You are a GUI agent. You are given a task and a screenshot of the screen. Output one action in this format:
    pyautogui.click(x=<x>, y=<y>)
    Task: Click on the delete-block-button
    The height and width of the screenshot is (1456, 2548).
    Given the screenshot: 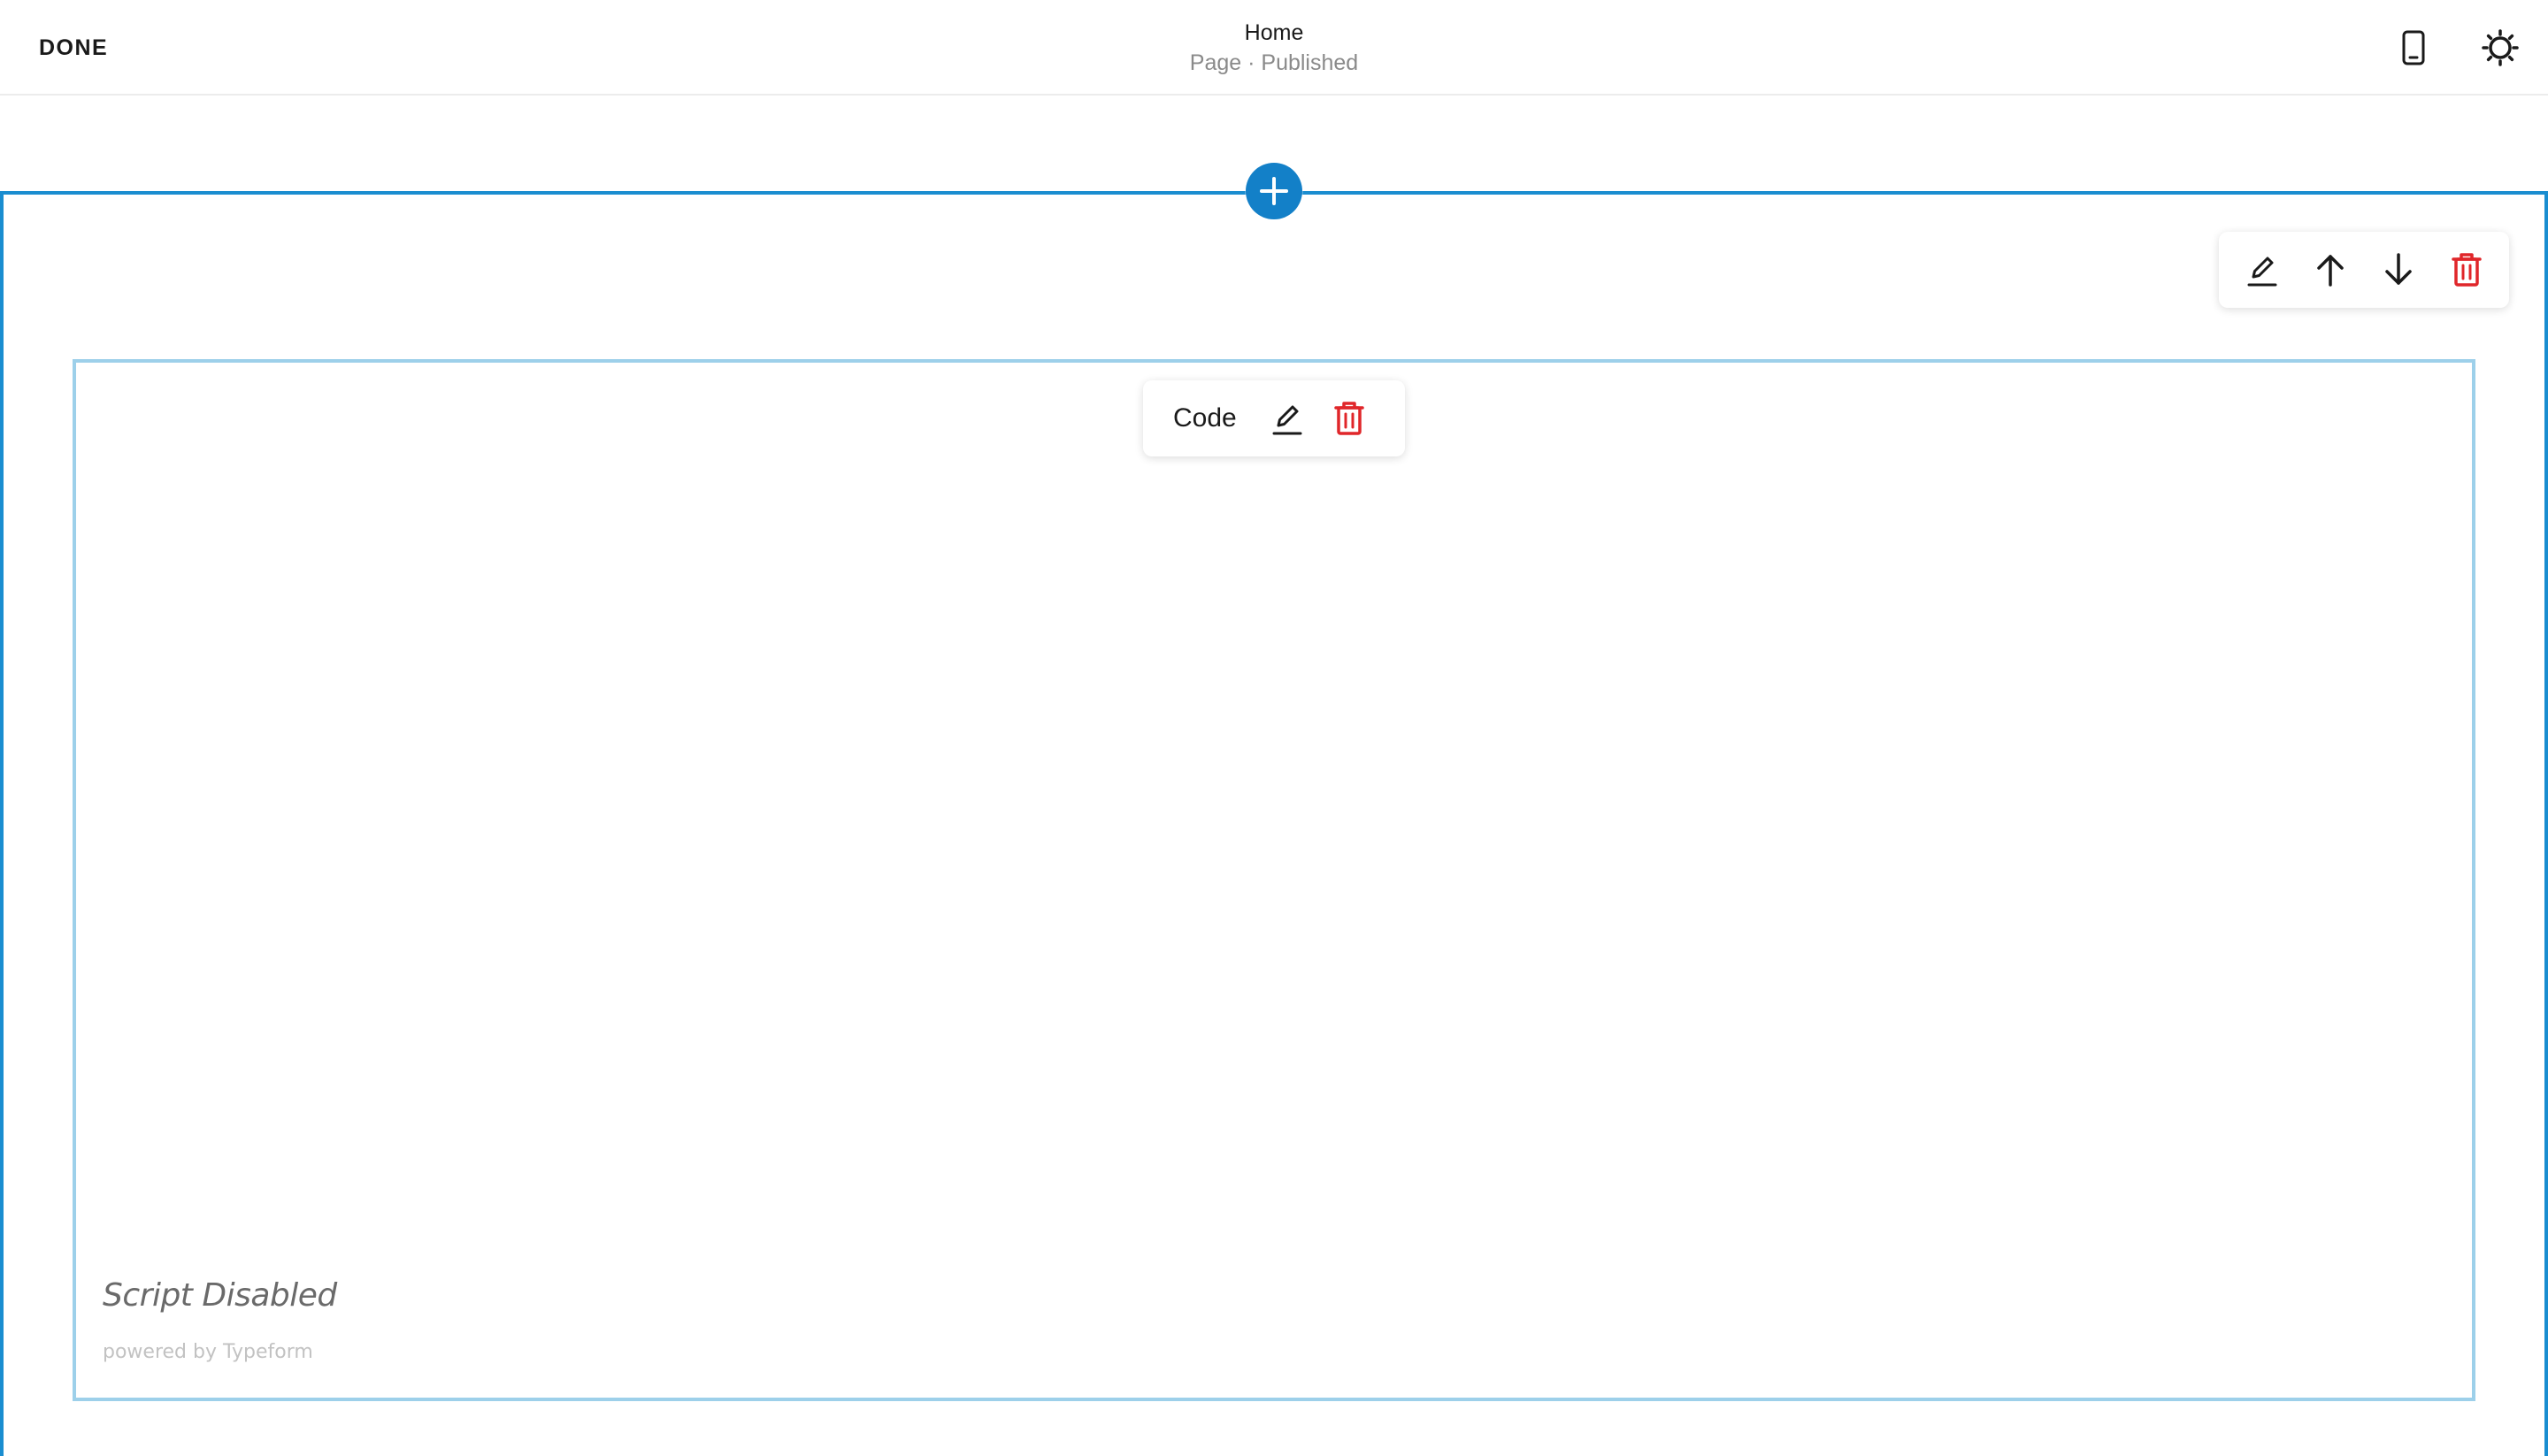 What is the action you would take?
    pyautogui.click(x=1349, y=418)
    